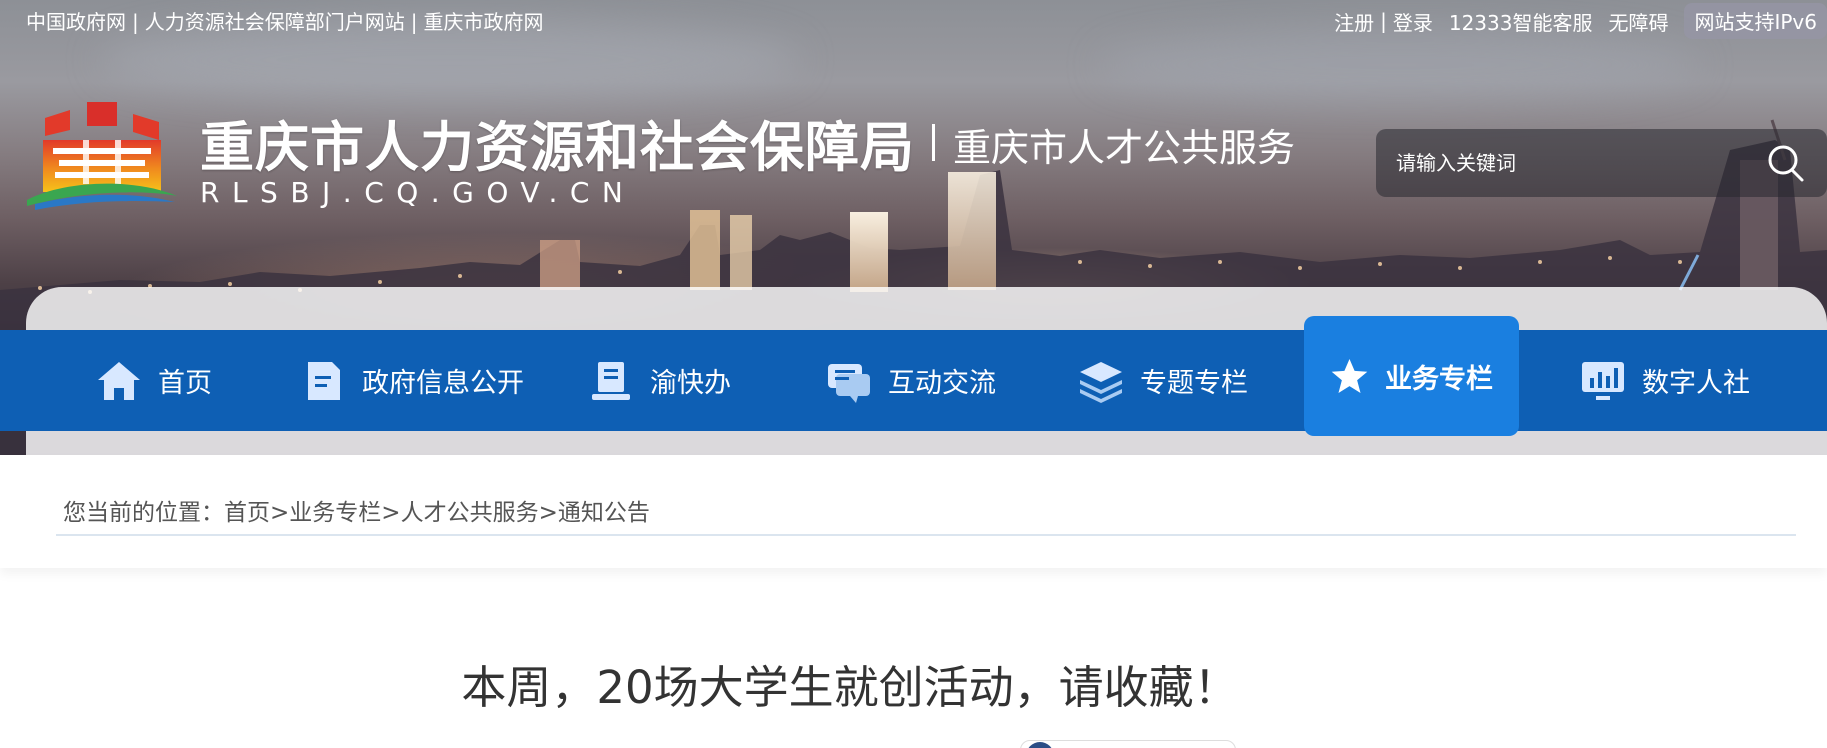 Image resolution: width=1827 pixels, height=748 pixels. What do you see at coordinates (1439, 379) in the screenshot?
I see `nav-label: 业务专栏` at bounding box center [1439, 379].